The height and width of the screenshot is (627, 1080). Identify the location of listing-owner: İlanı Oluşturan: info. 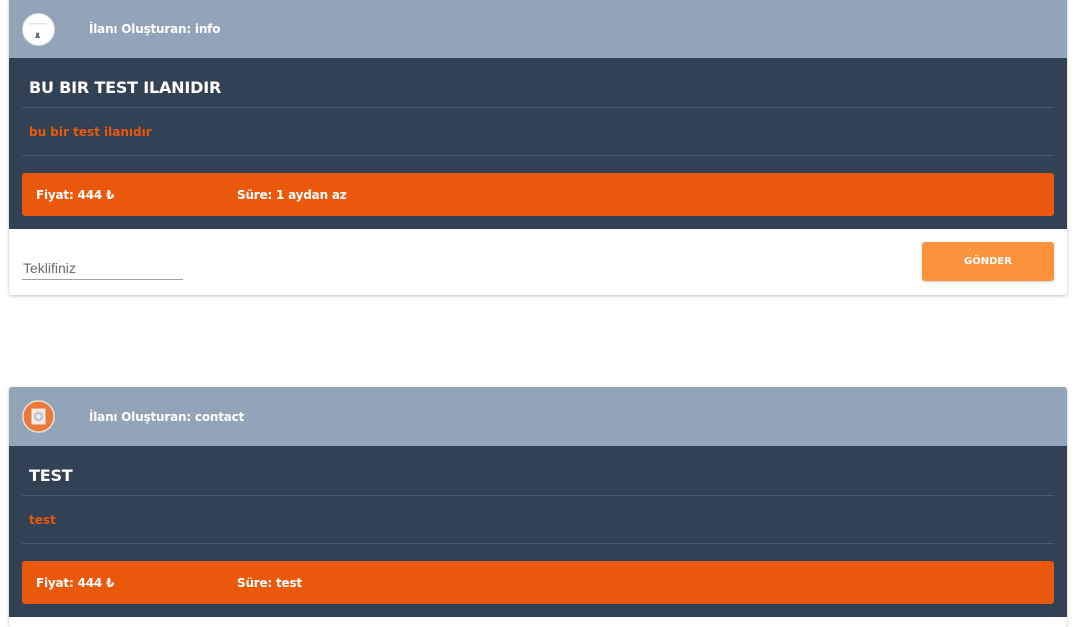
(155, 29).